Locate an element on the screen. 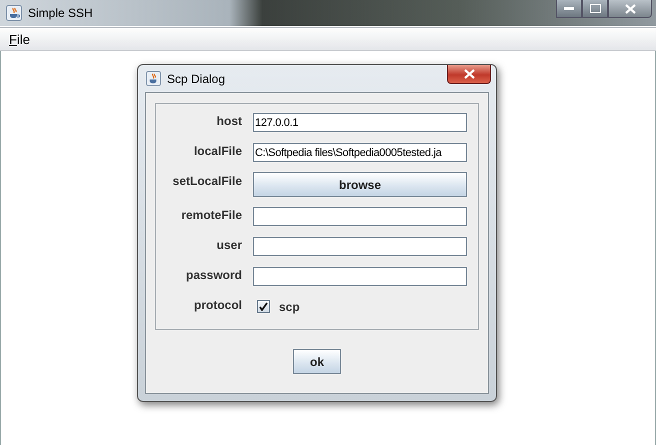 The width and height of the screenshot is (656, 445). field-label: user is located at coordinates (229, 244).